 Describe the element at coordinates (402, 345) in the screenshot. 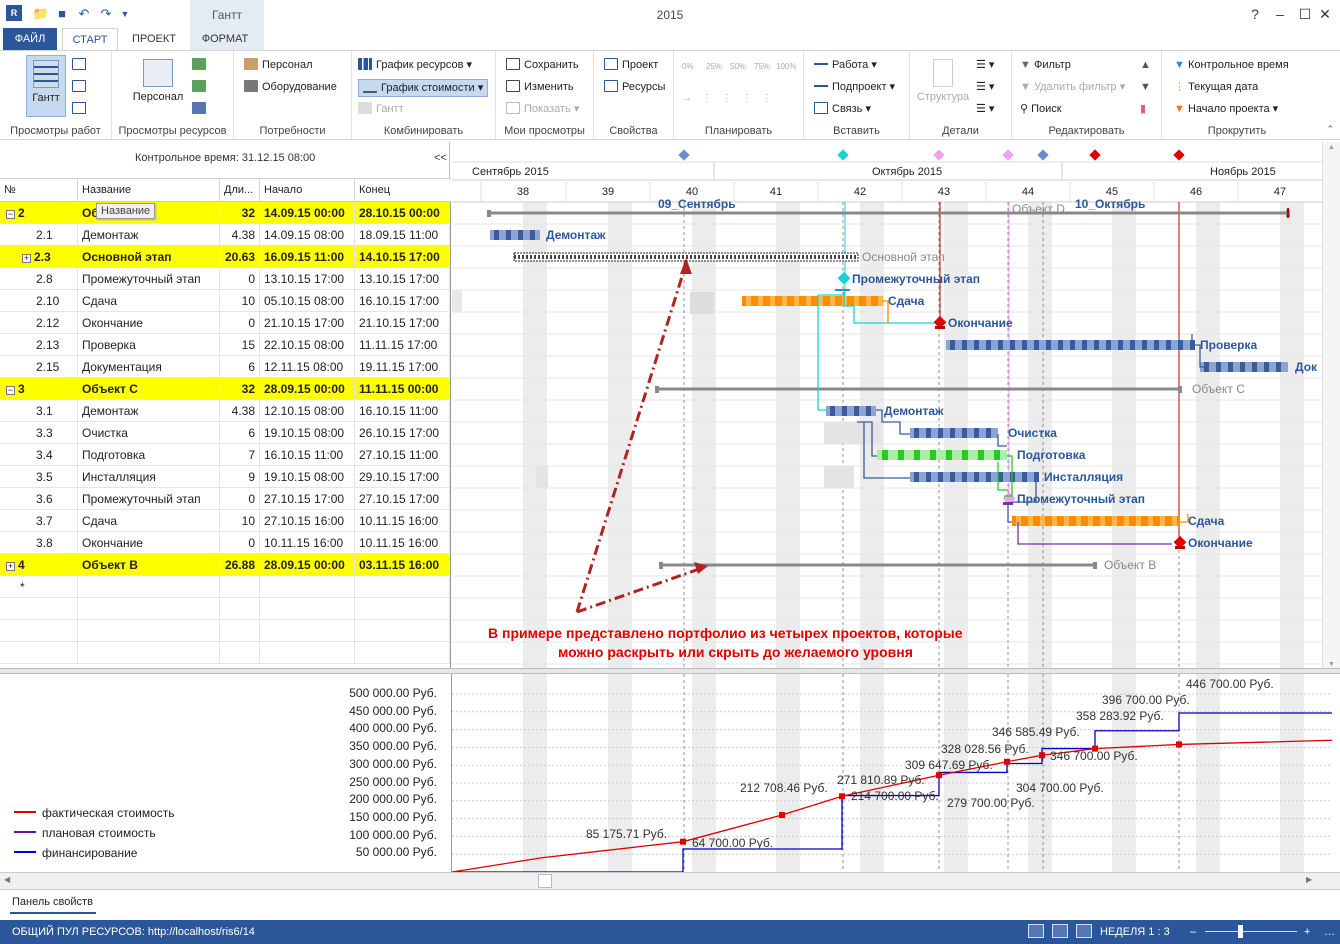

I see `cell-end: 11.11.15 17:00` at that location.